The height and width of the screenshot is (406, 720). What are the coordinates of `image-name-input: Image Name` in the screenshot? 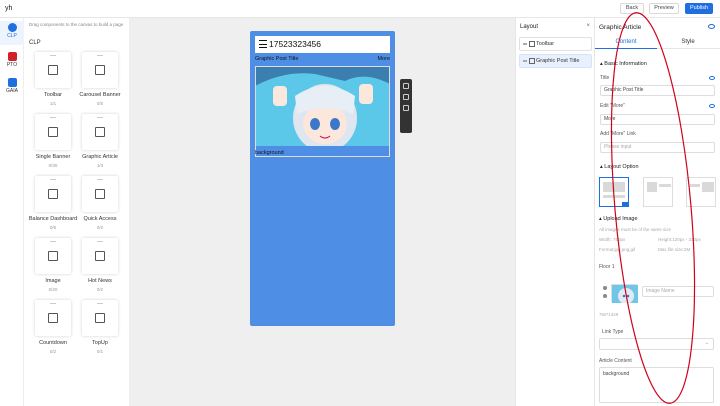 It's located at (678, 291).